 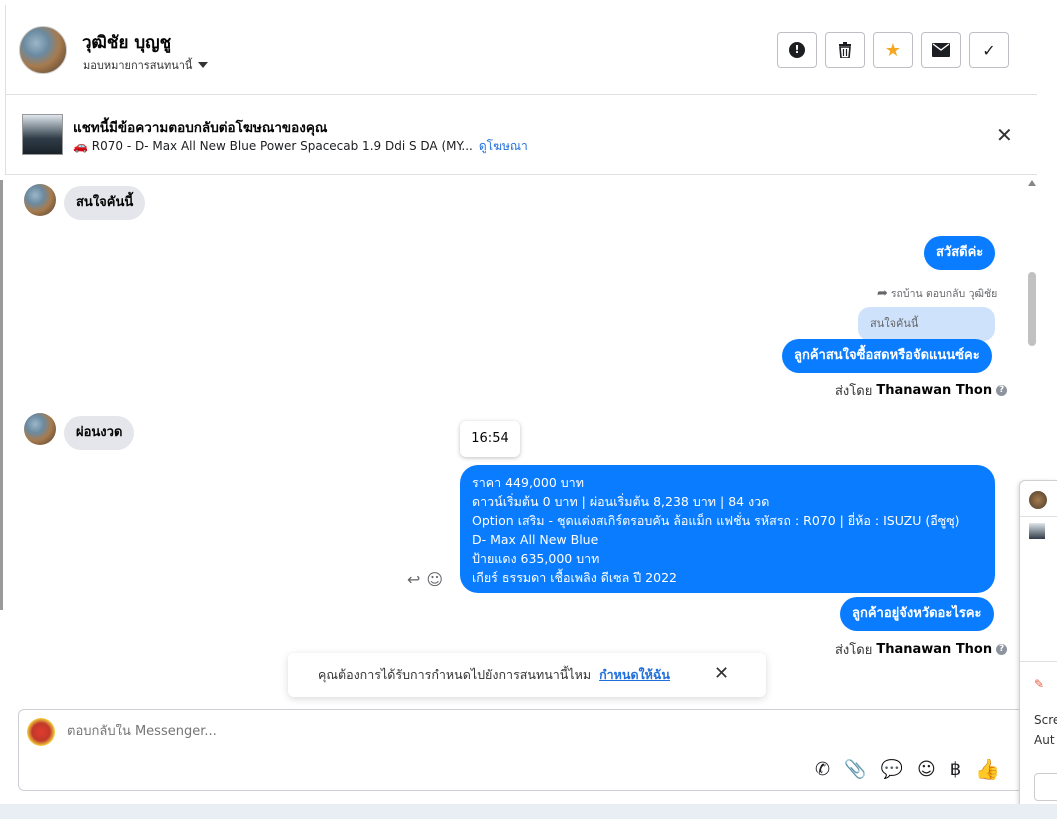 What do you see at coordinates (882, 293) in the screenshot?
I see `reply-arrow-icon: ➦` at bounding box center [882, 293].